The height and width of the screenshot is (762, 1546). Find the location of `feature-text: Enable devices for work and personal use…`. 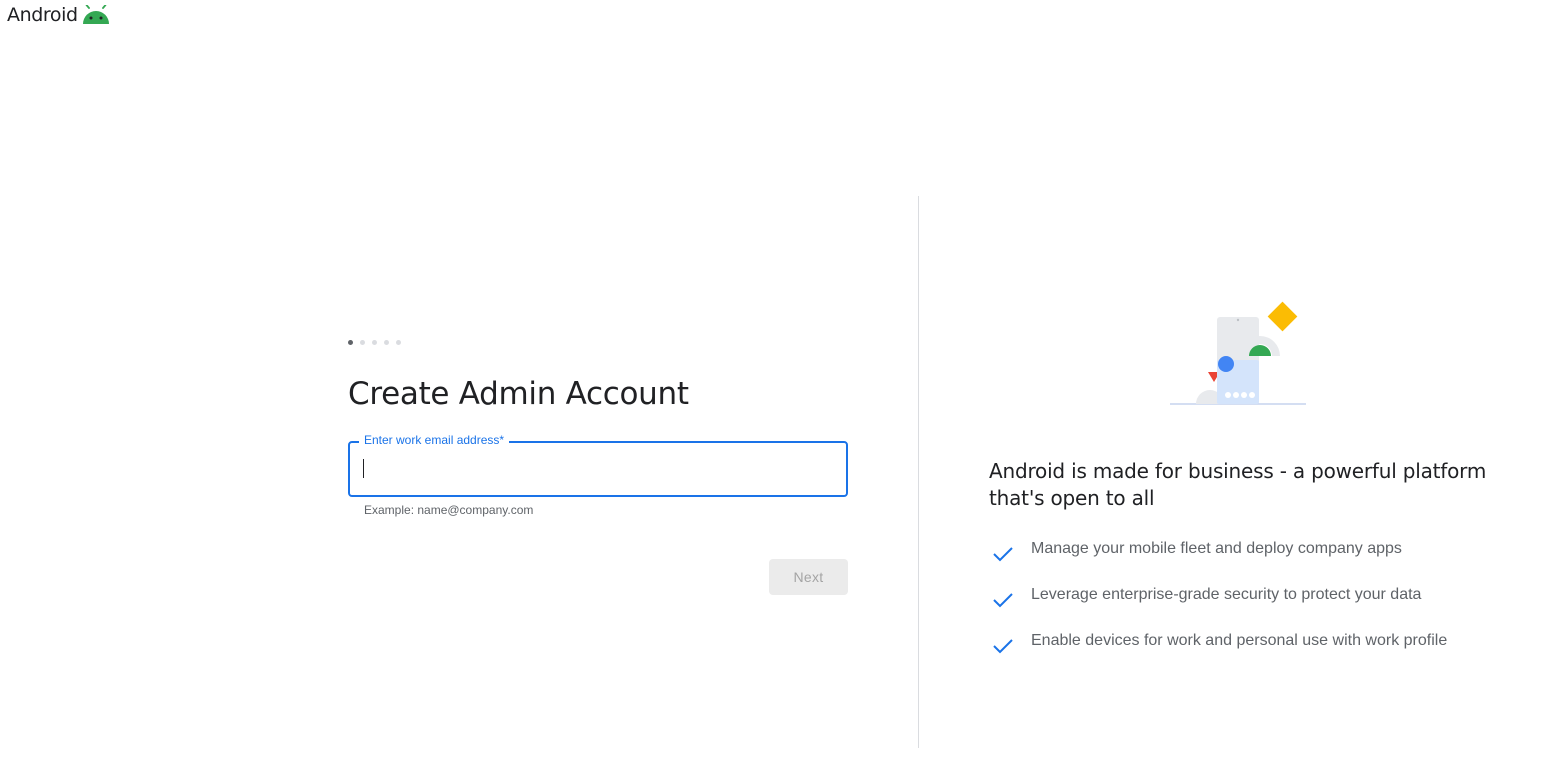

feature-text: Enable devices for work and personal use… is located at coordinates (1239, 640).